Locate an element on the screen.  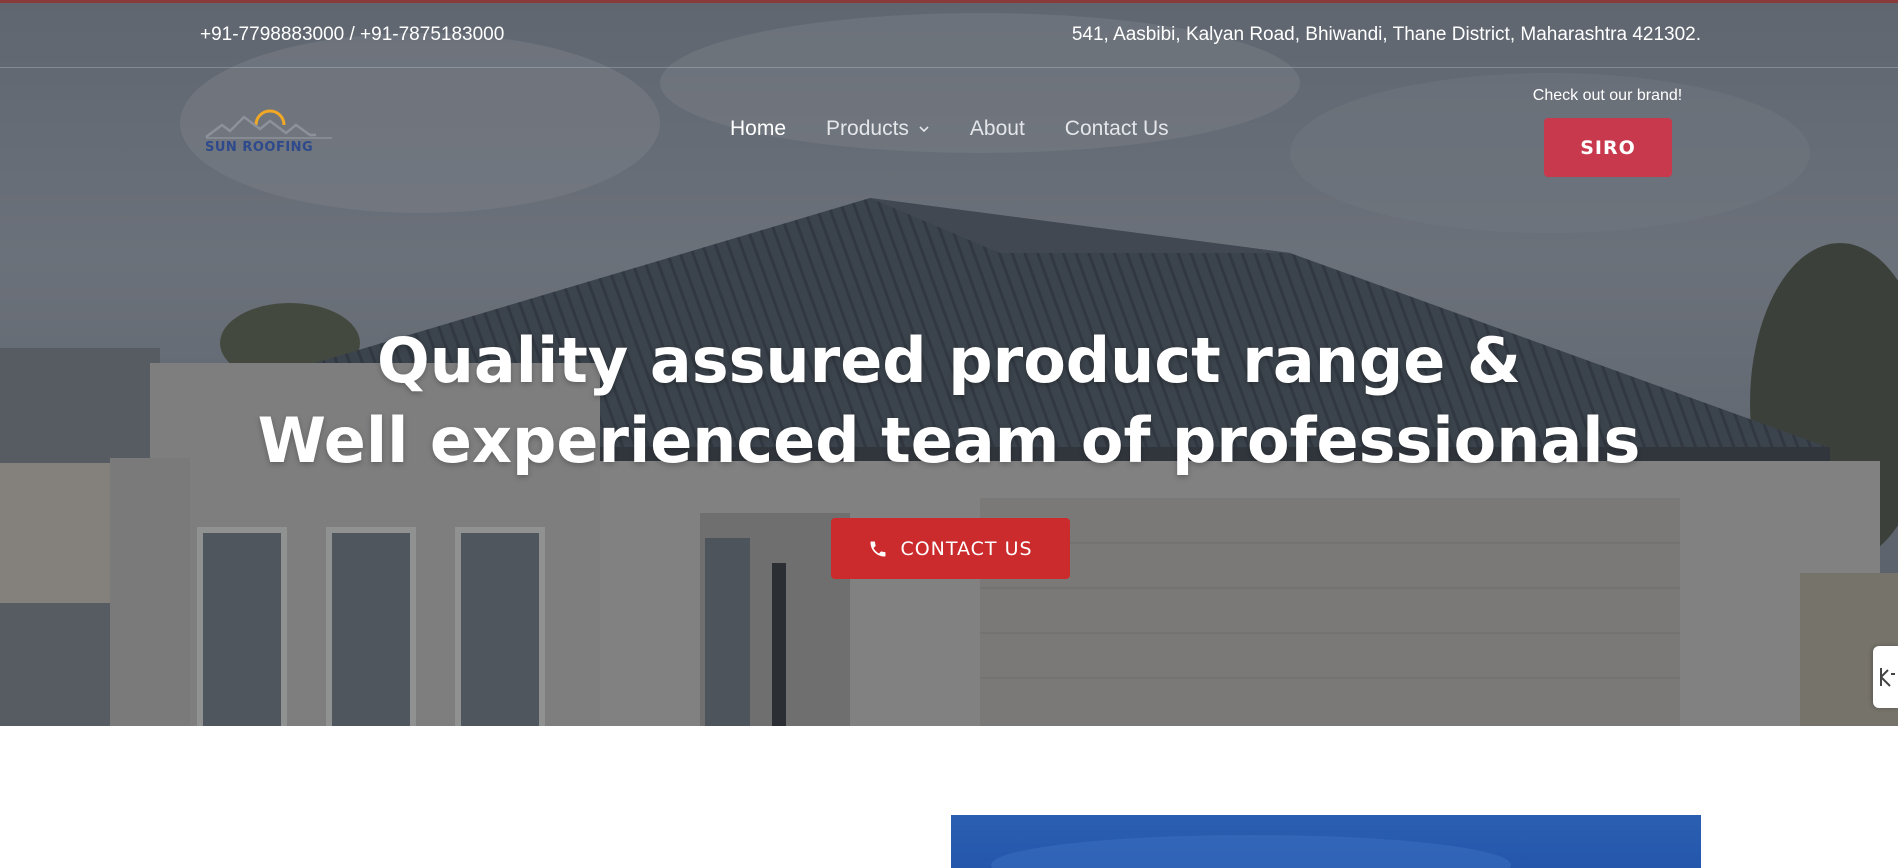
sky-product-image is located at coordinates (1326, 841).